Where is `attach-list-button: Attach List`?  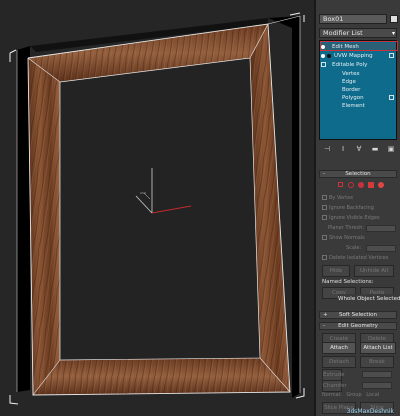 attach-list-button: Attach List is located at coordinates (378, 348).